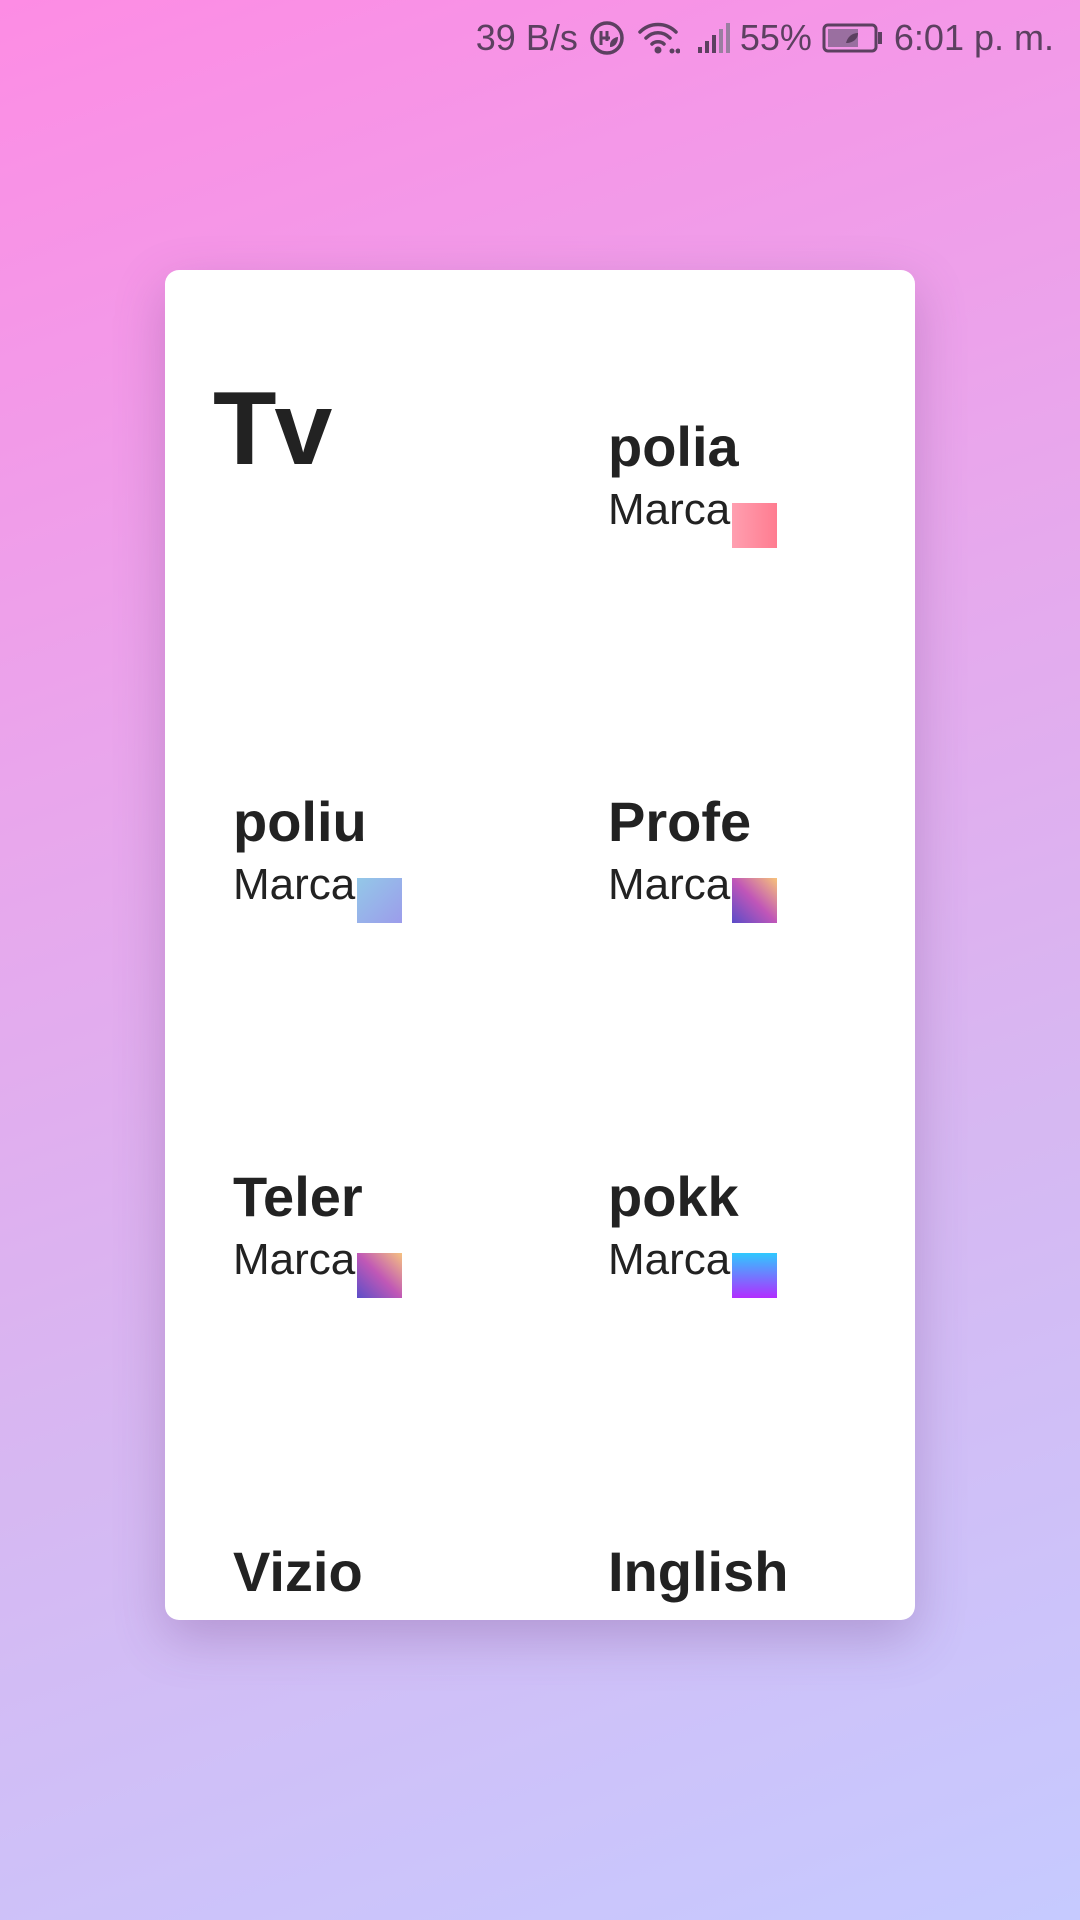  I want to click on clock: 6:01 p. m., so click(973, 37).